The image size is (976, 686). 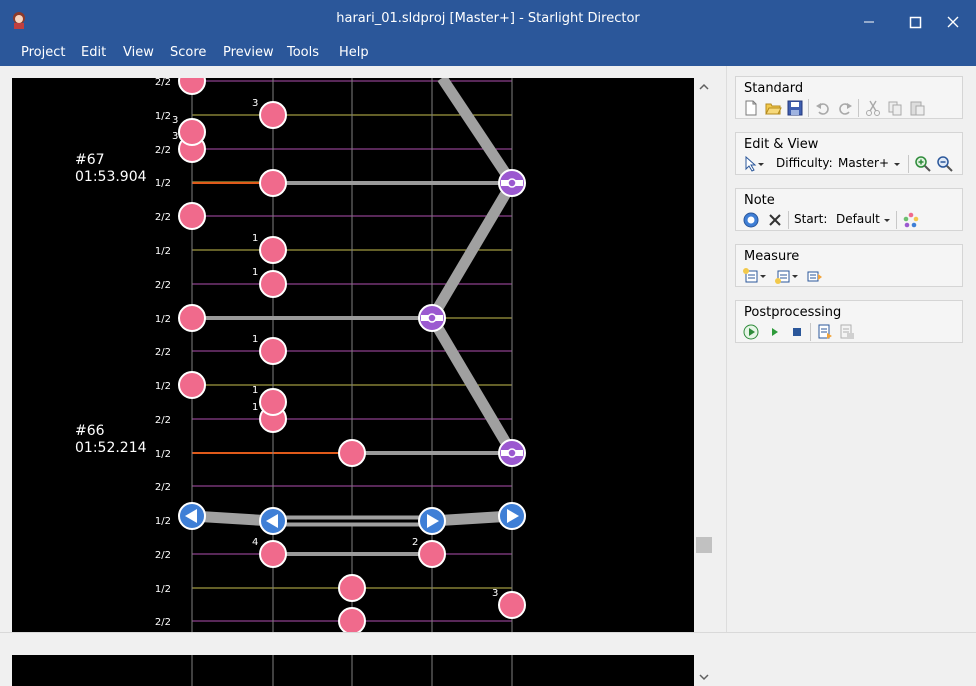 What do you see at coordinates (815, 276) in the screenshot?
I see `measure-settings-icon` at bounding box center [815, 276].